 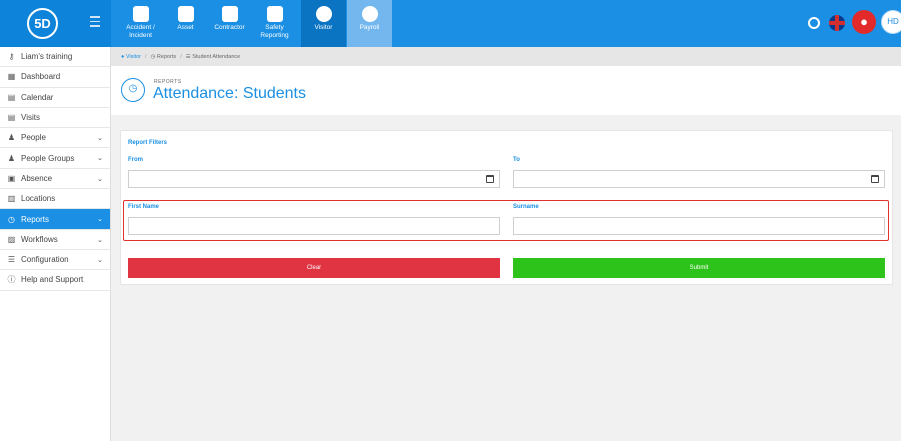 I want to click on breadcrumb-student-attendance: ☰ Student Attendance, so click(x=213, y=56).